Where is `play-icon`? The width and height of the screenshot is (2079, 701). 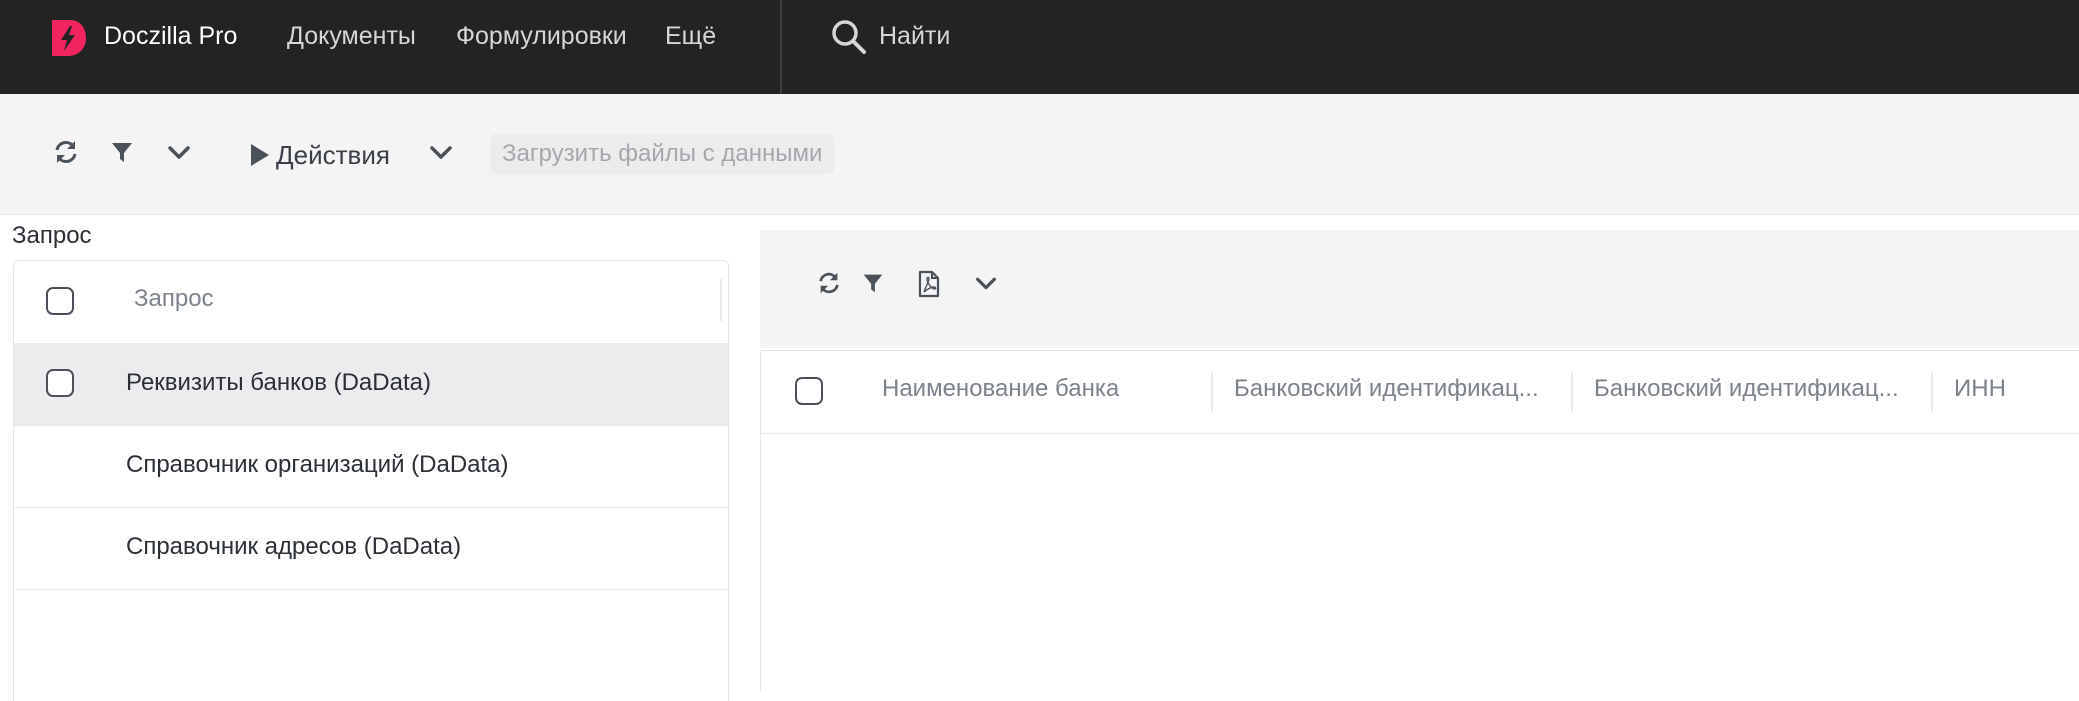
play-icon is located at coordinates (260, 155).